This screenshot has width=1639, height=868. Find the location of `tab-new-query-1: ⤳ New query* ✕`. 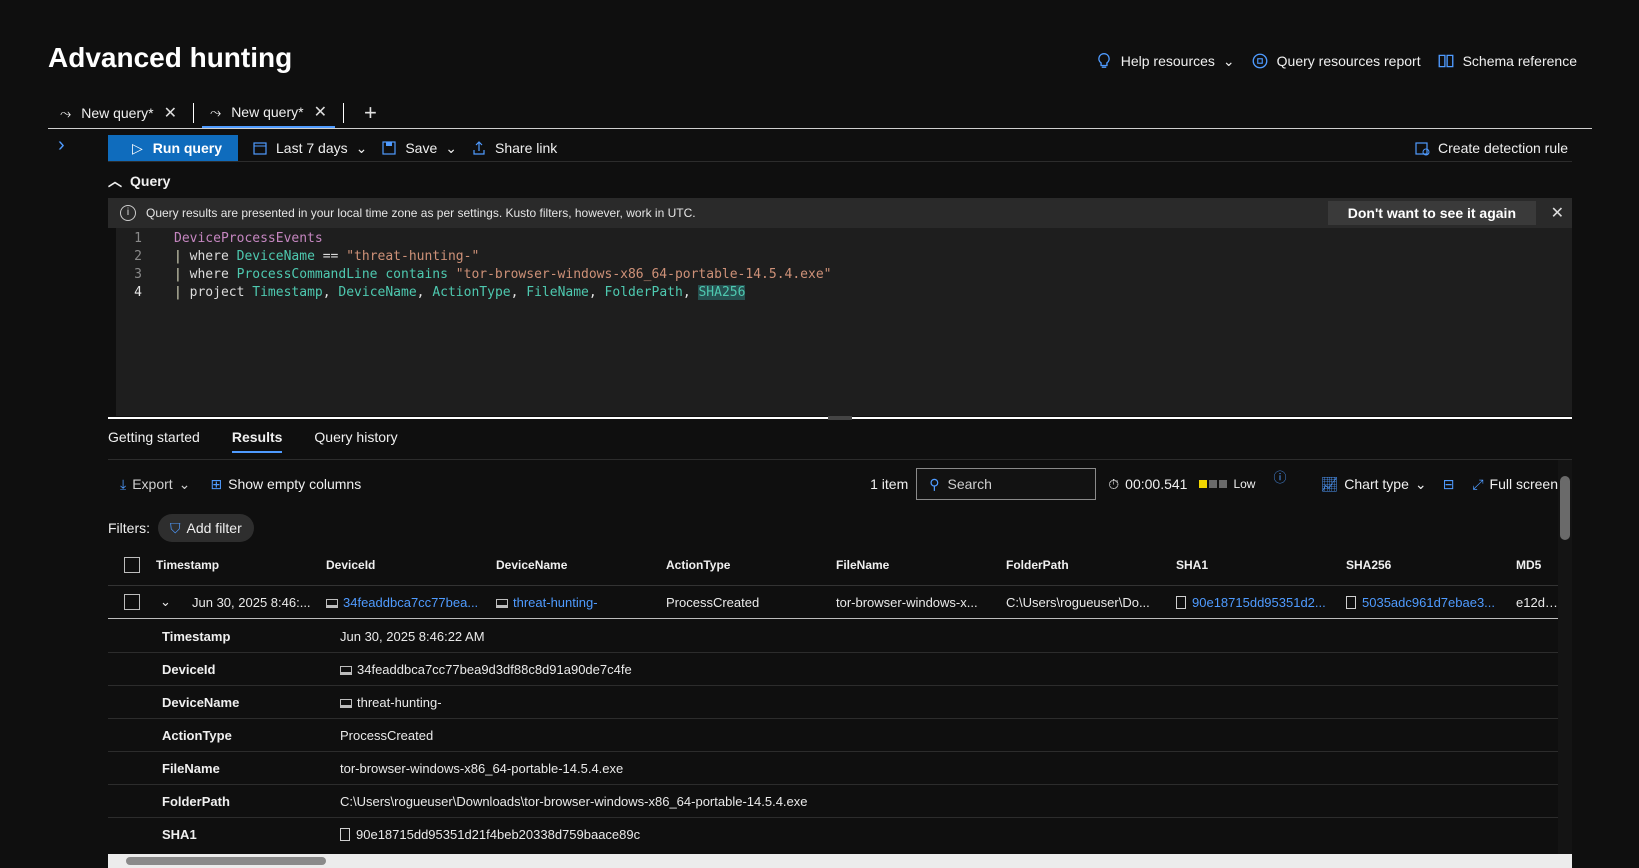

tab-new-query-1: ⤳ New query* ✕ is located at coordinates (118, 113).